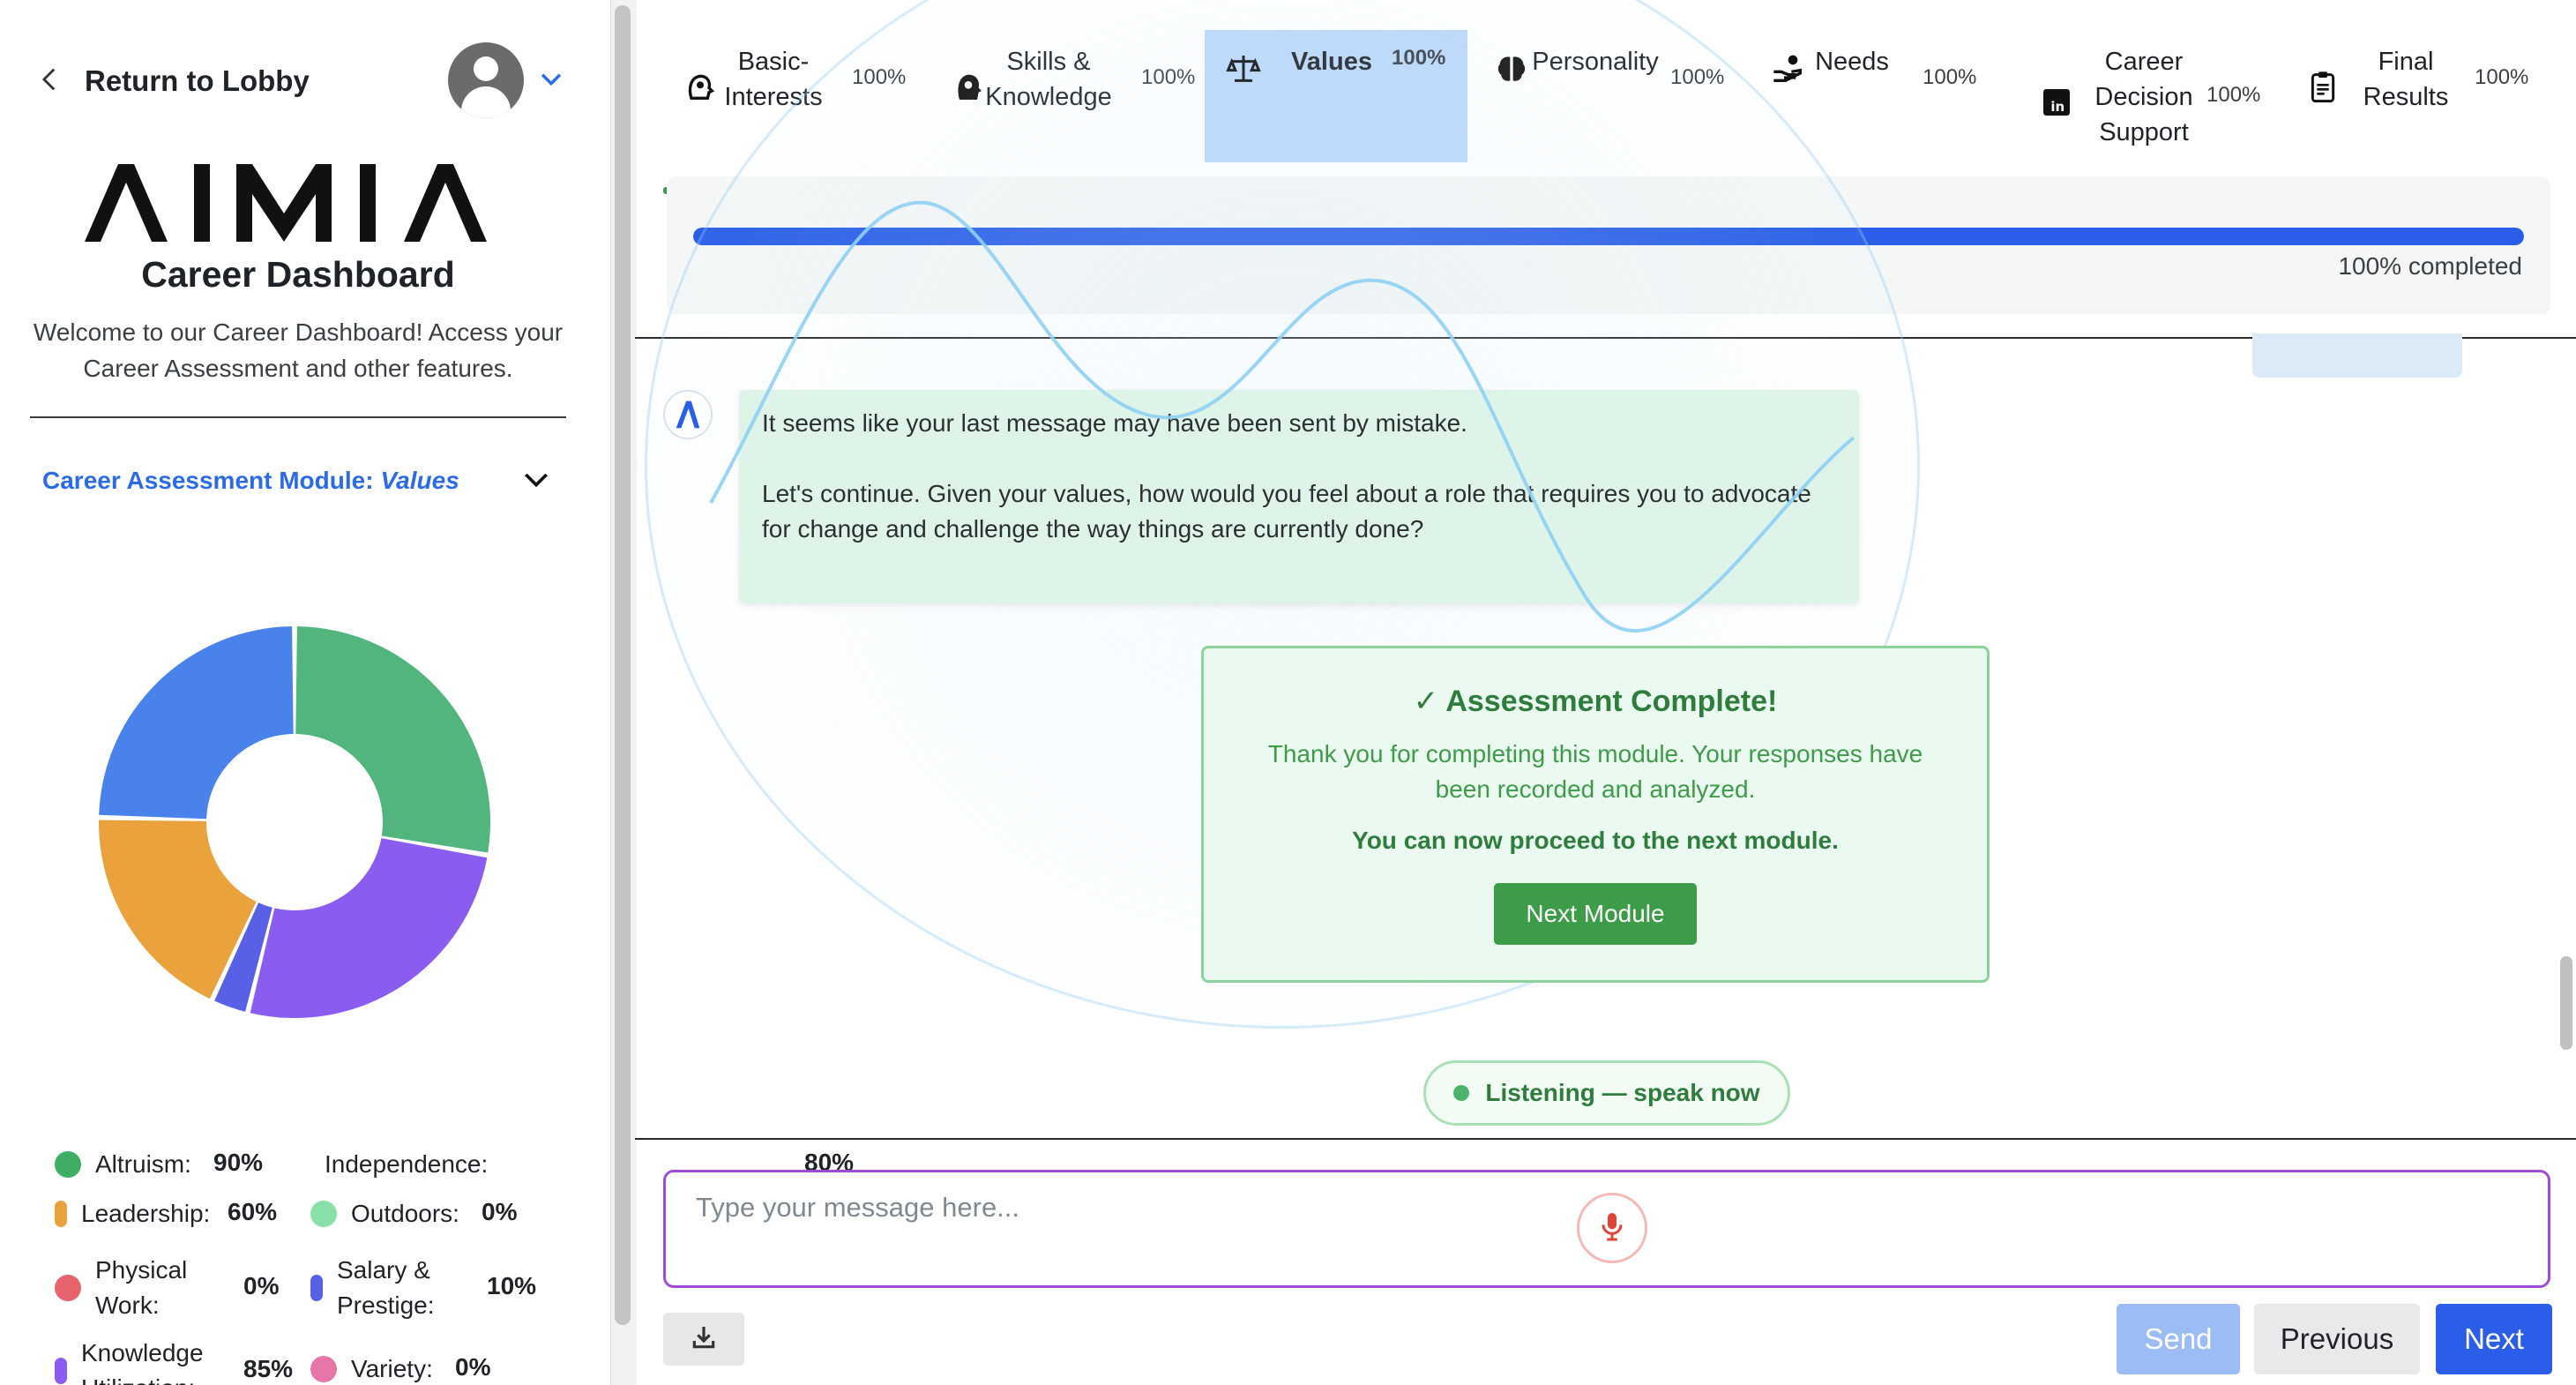 This screenshot has width=2576, height=1385. I want to click on recording-dot-icon, so click(1461, 1093).